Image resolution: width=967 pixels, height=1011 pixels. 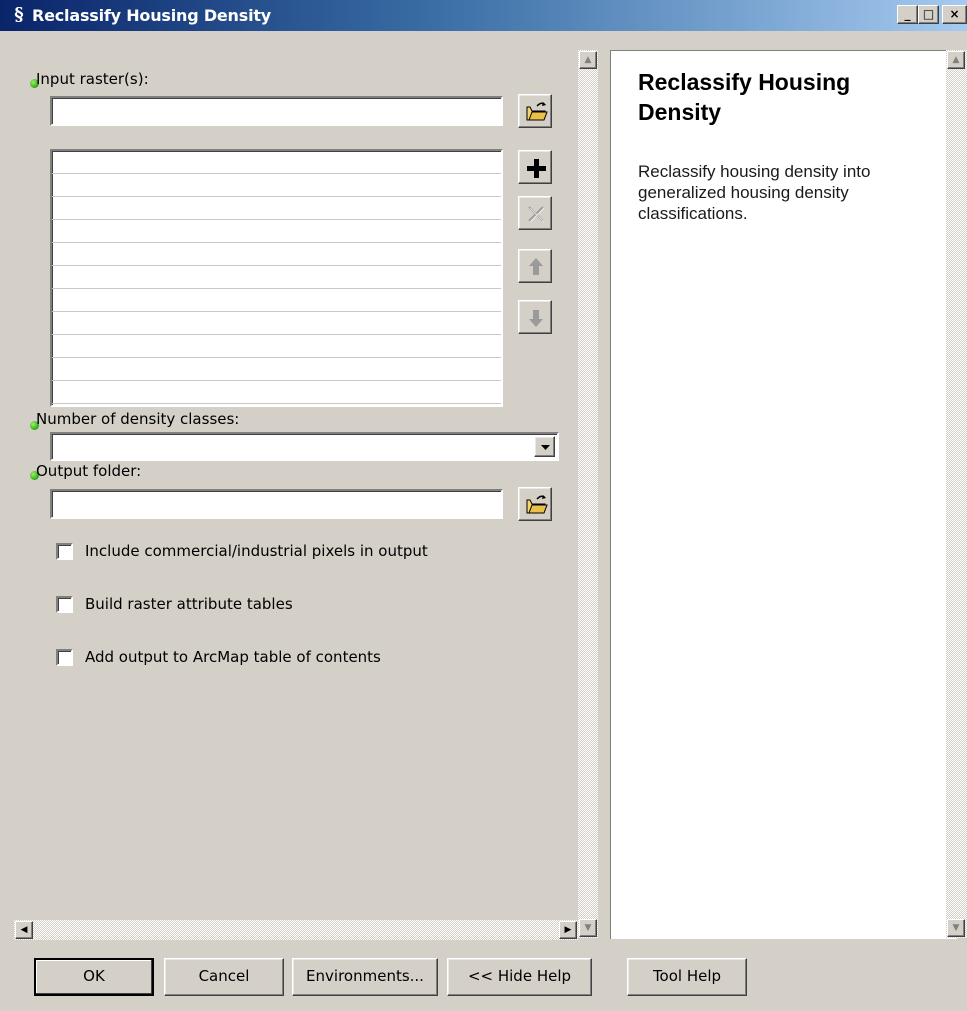 What do you see at coordinates (94, 977) in the screenshot?
I see `ok-button: OK` at bounding box center [94, 977].